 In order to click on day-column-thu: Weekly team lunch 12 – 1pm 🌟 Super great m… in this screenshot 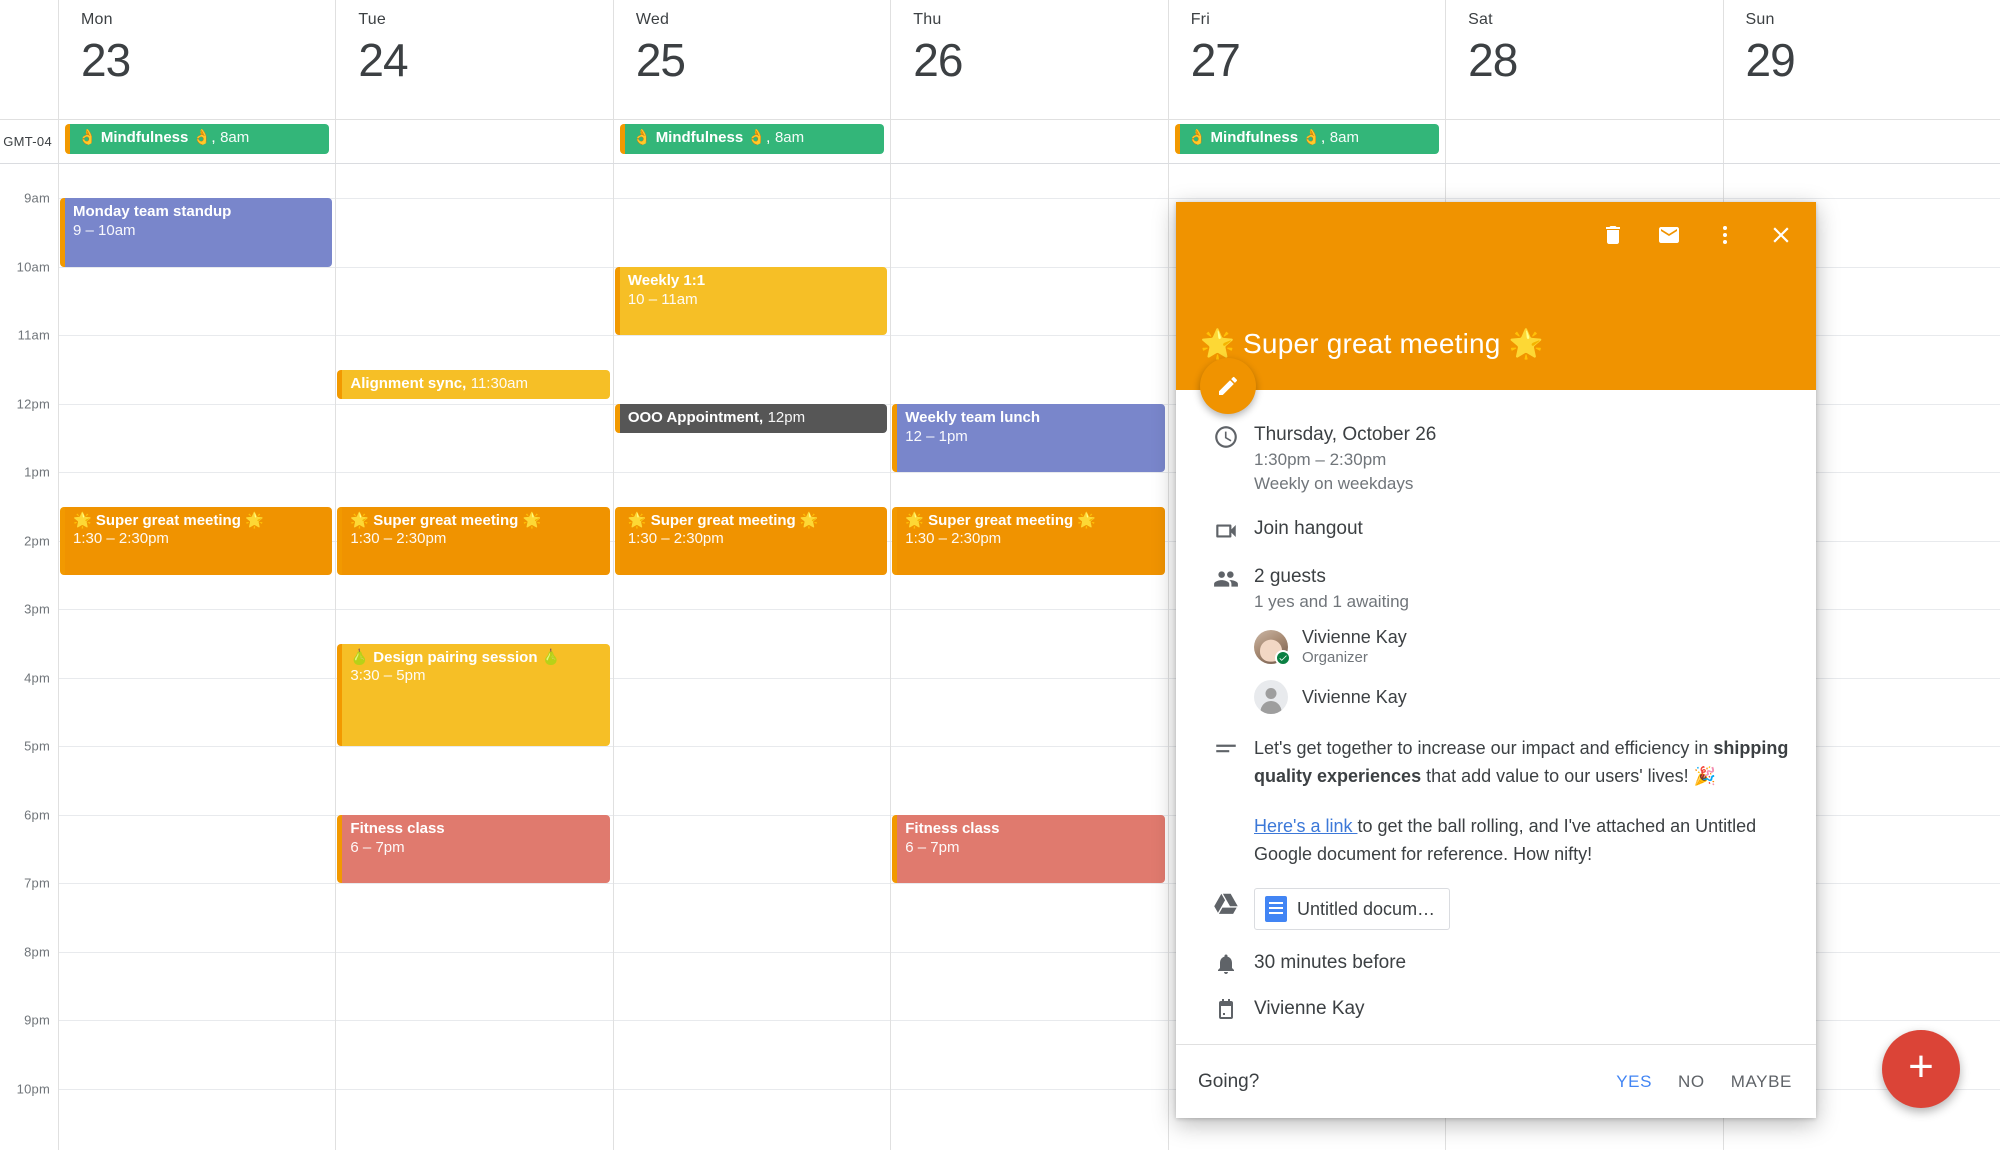, I will do `click(1029, 657)`.